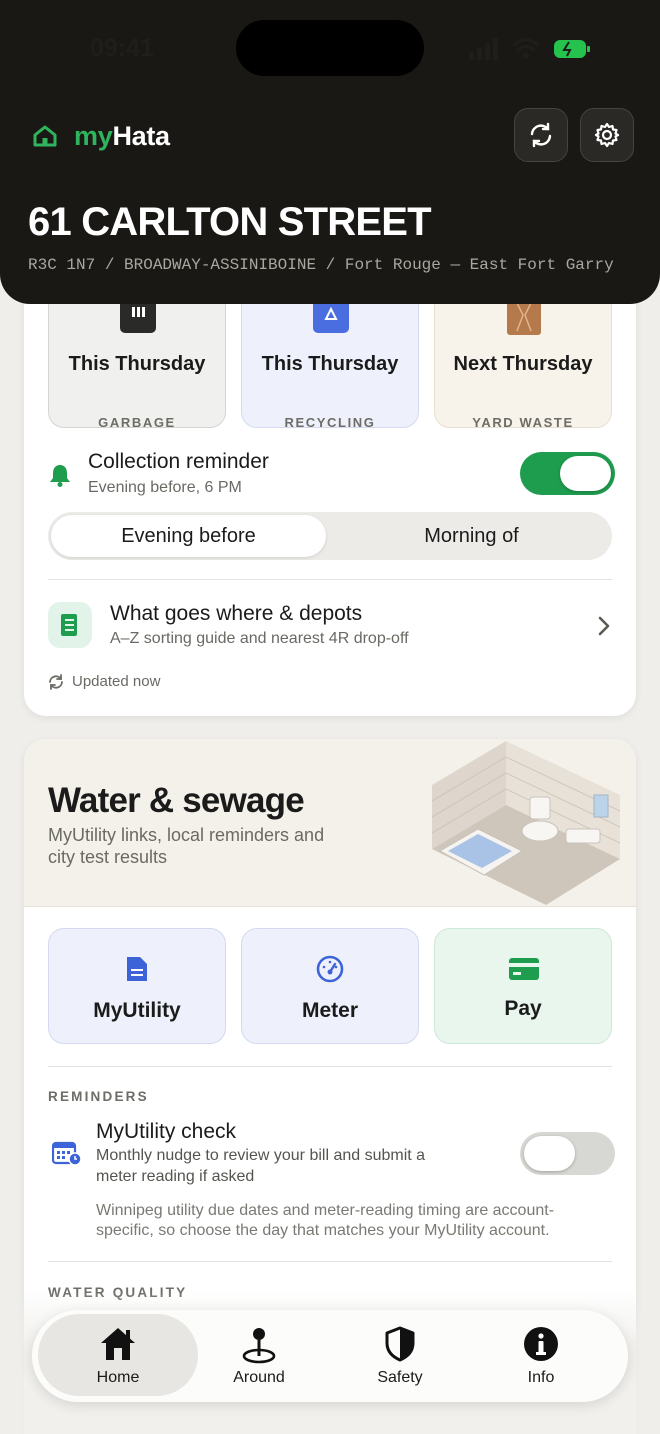 The height and width of the screenshot is (1434, 660). Describe the element at coordinates (175, 1176) in the screenshot. I see `myutility-check-subtitle-2: meter reading if asked` at that location.